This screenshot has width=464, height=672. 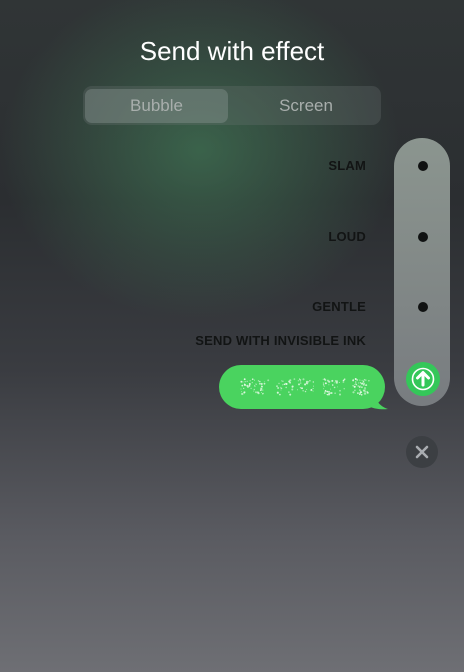 I want to click on close-icon, so click(x=422, y=452).